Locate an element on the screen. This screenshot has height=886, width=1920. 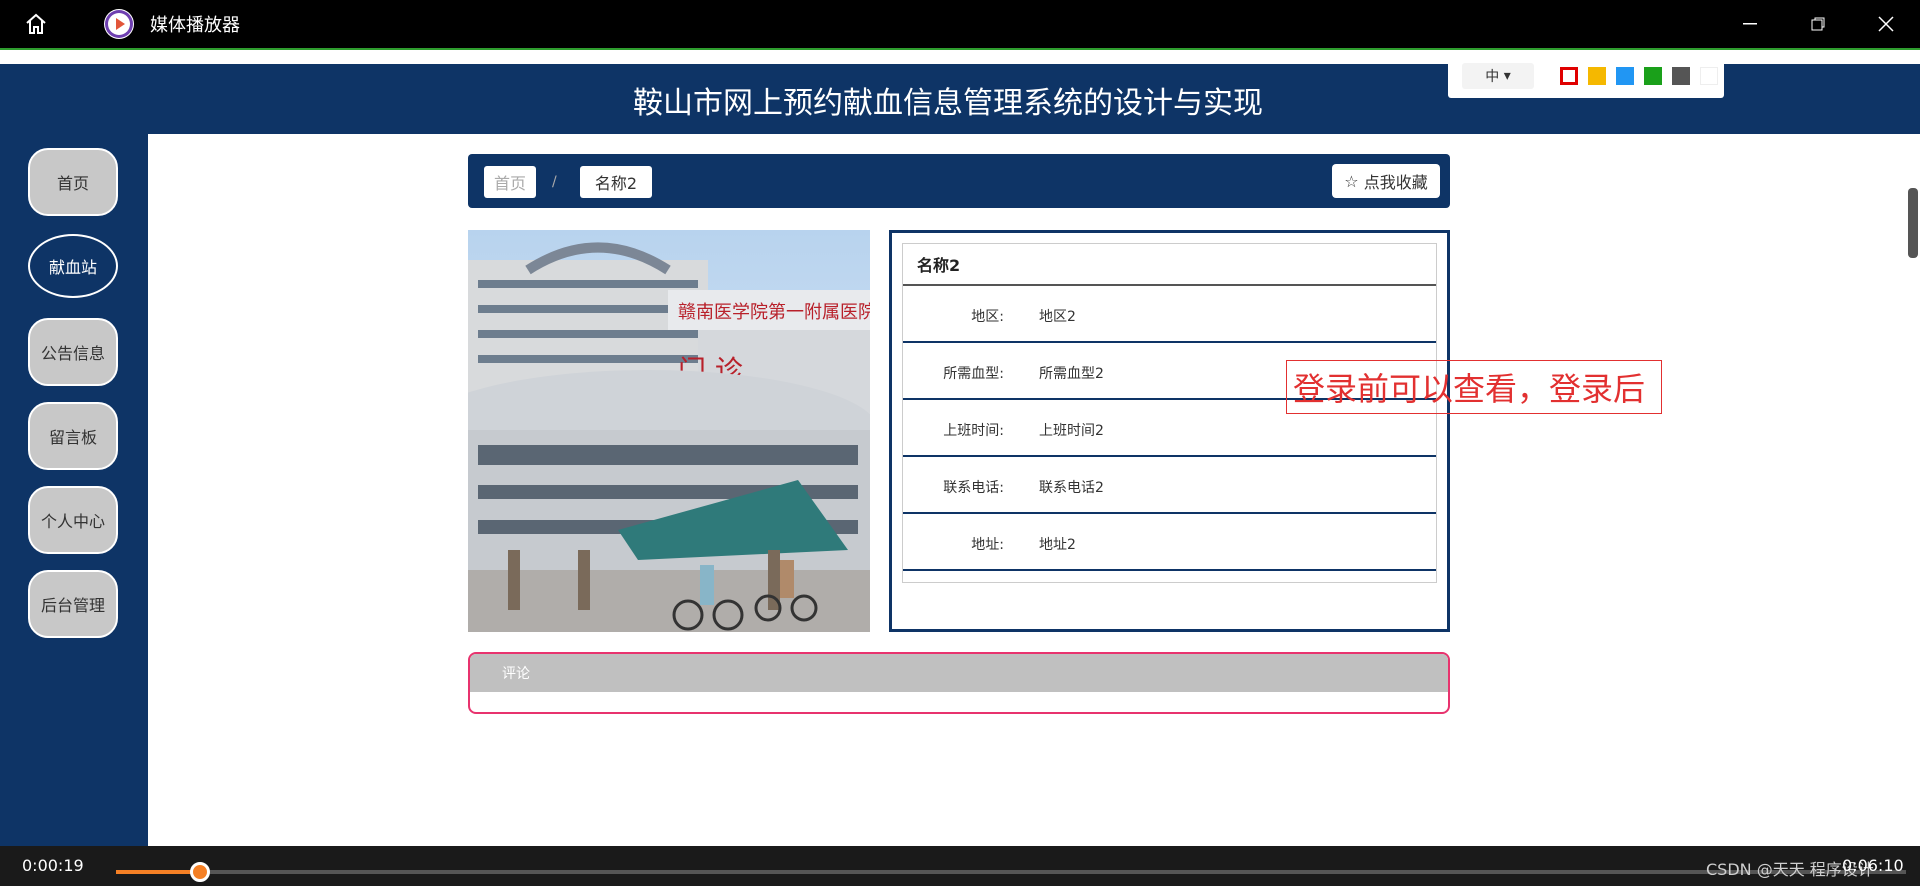
window-title: 媒体播放器 is located at coordinates (195, 25).